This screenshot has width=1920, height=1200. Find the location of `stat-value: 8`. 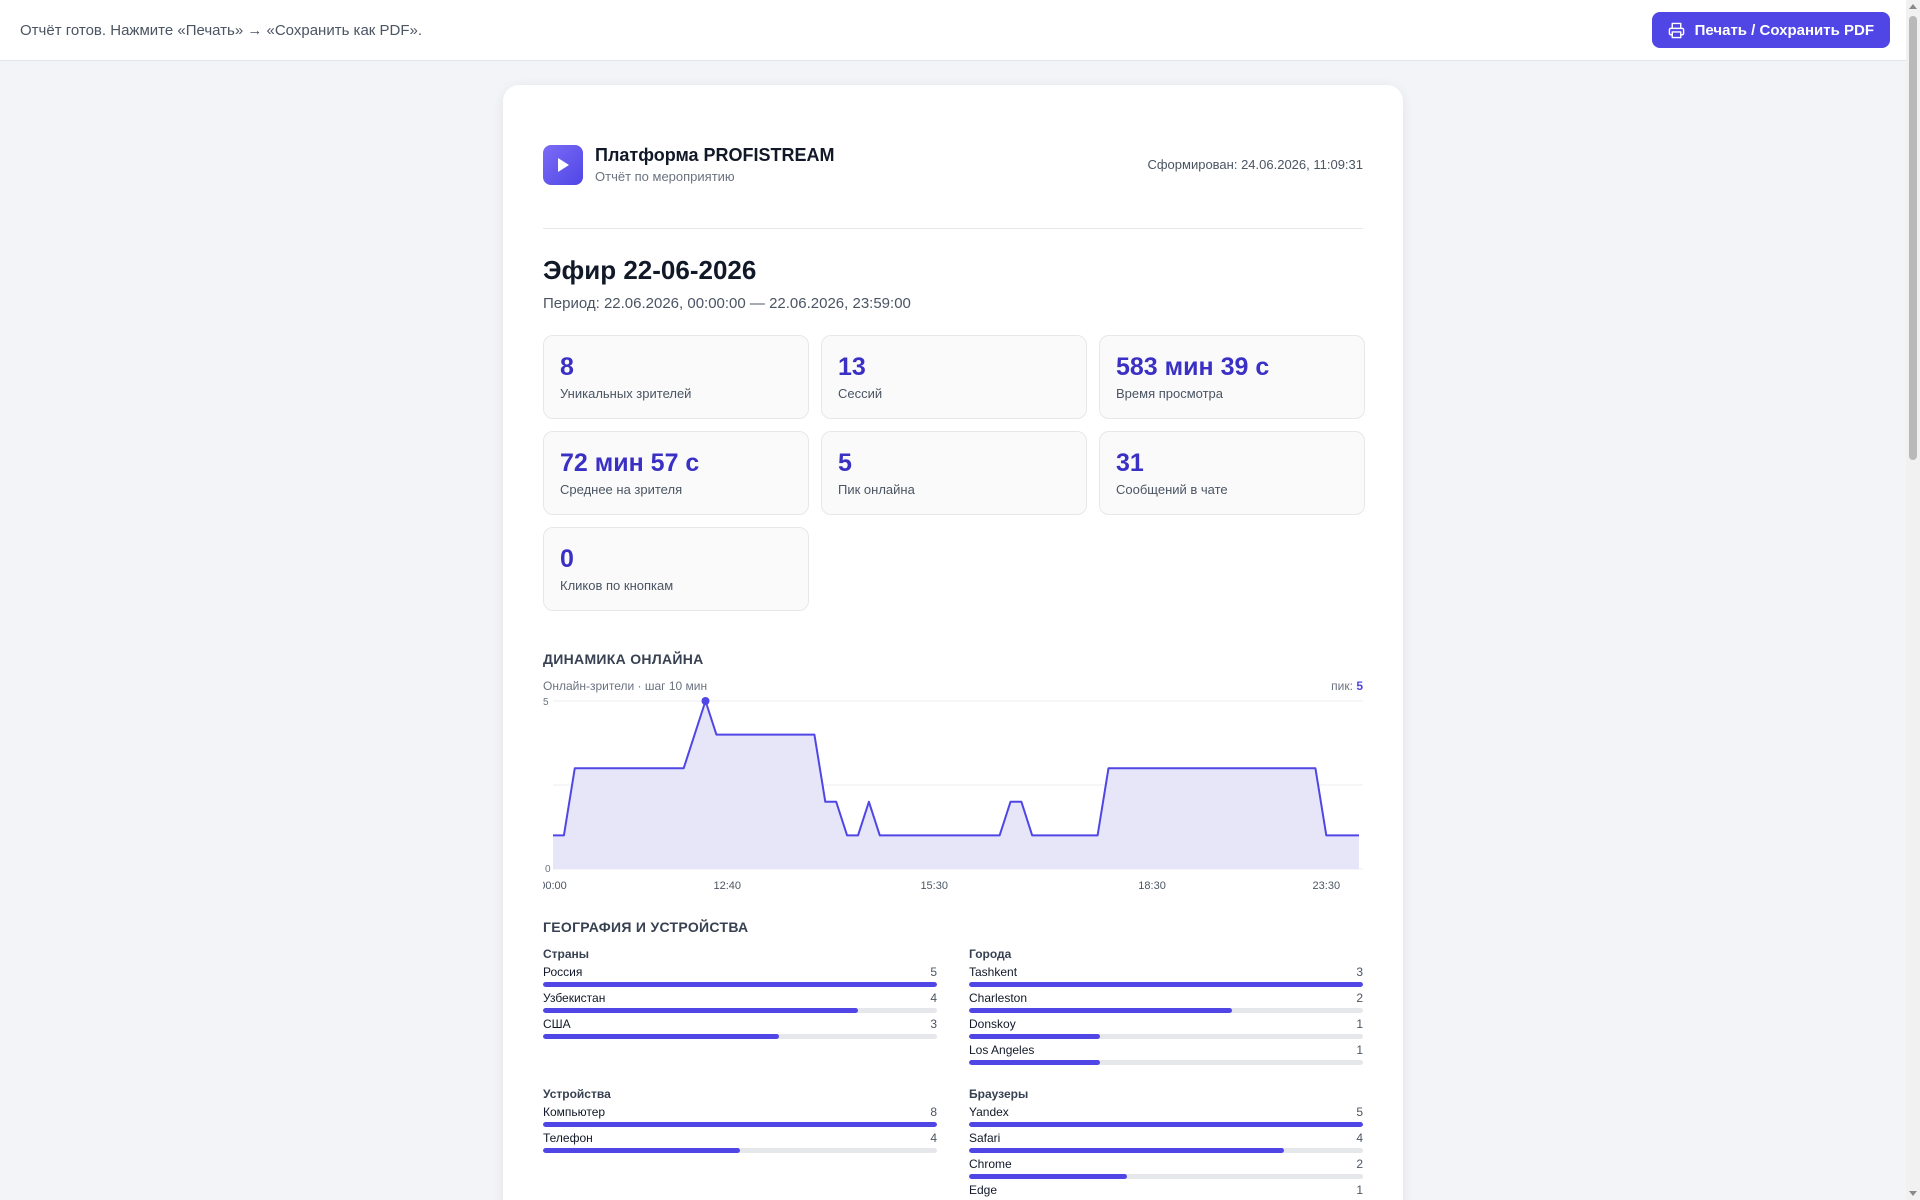

stat-value: 8 is located at coordinates (567, 367).